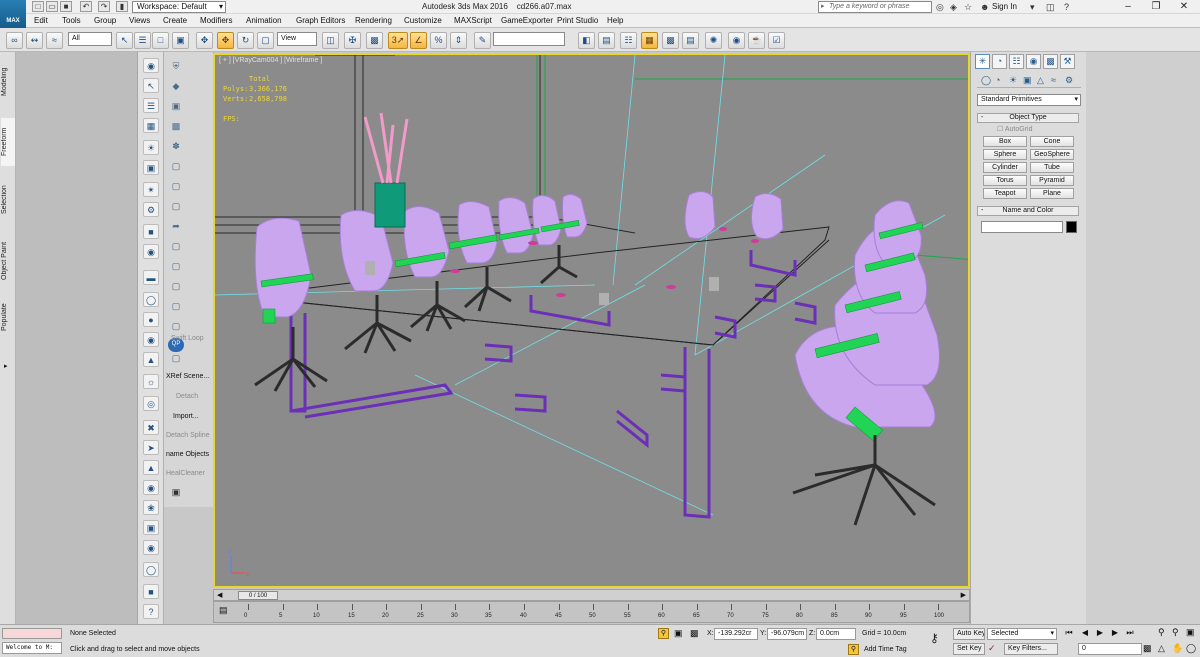 The height and width of the screenshot is (657, 1200). I want to click on menu-animation: Animation, so click(264, 20).